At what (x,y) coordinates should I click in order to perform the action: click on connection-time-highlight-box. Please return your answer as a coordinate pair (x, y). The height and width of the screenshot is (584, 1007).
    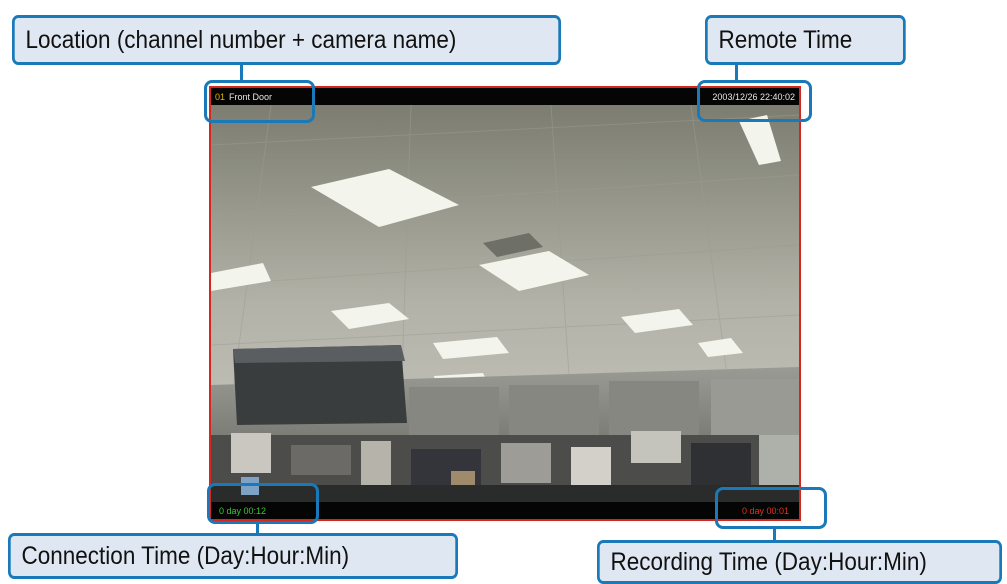
    Looking at the image, I should click on (263, 503).